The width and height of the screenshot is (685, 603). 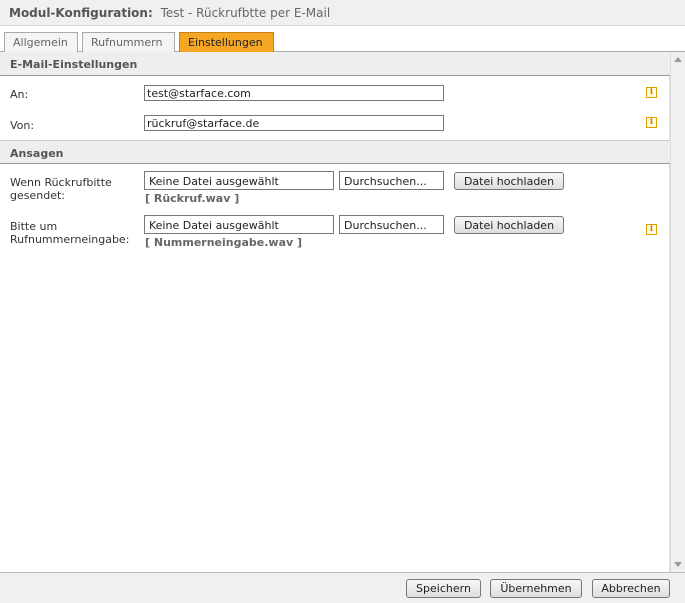 What do you see at coordinates (294, 93) in the screenshot?
I see `to-email-input` at bounding box center [294, 93].